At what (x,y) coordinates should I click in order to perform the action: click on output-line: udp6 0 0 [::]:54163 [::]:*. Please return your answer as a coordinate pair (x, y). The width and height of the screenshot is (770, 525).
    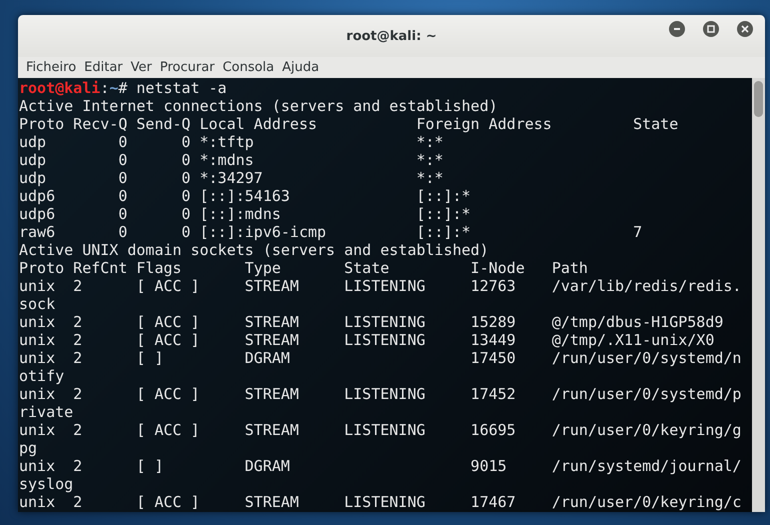
    Looking at the image, I should click on (245, 196).